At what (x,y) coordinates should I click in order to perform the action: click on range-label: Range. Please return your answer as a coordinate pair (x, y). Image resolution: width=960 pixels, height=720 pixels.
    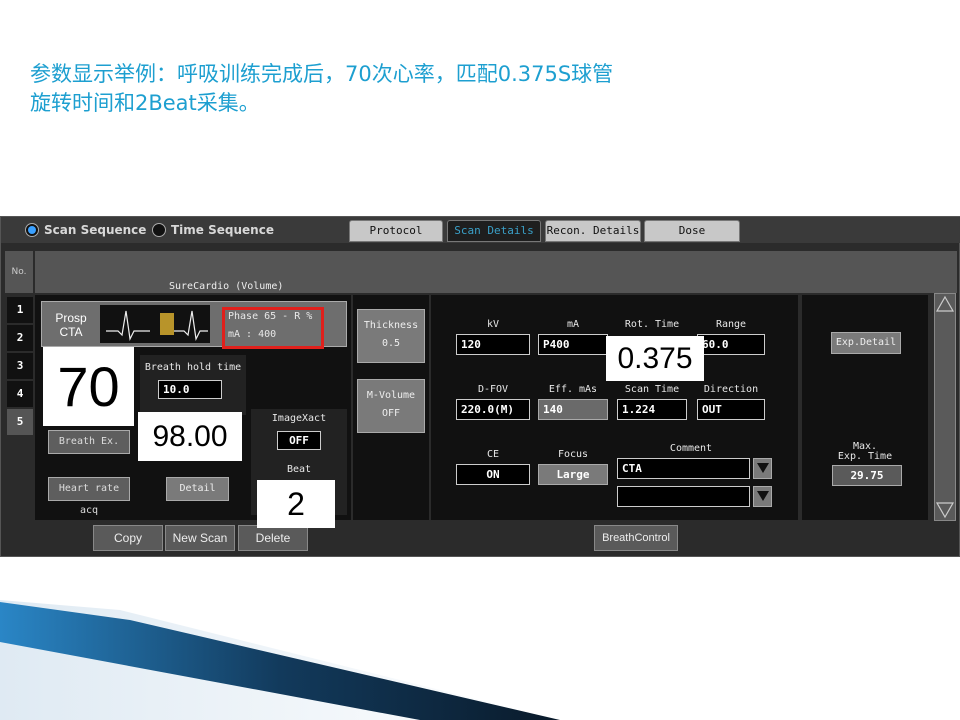
    Looking at the image, I should click on (731, 324).